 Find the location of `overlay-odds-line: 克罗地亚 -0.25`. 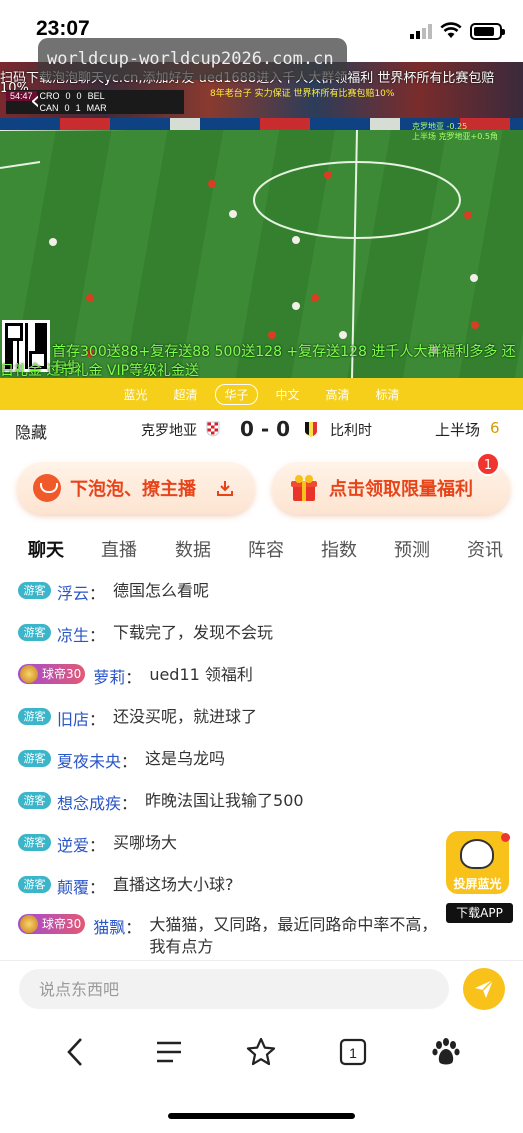

overlay-odds-line: 克罗地亚 -0.25 is located at coordinates (440, 126).